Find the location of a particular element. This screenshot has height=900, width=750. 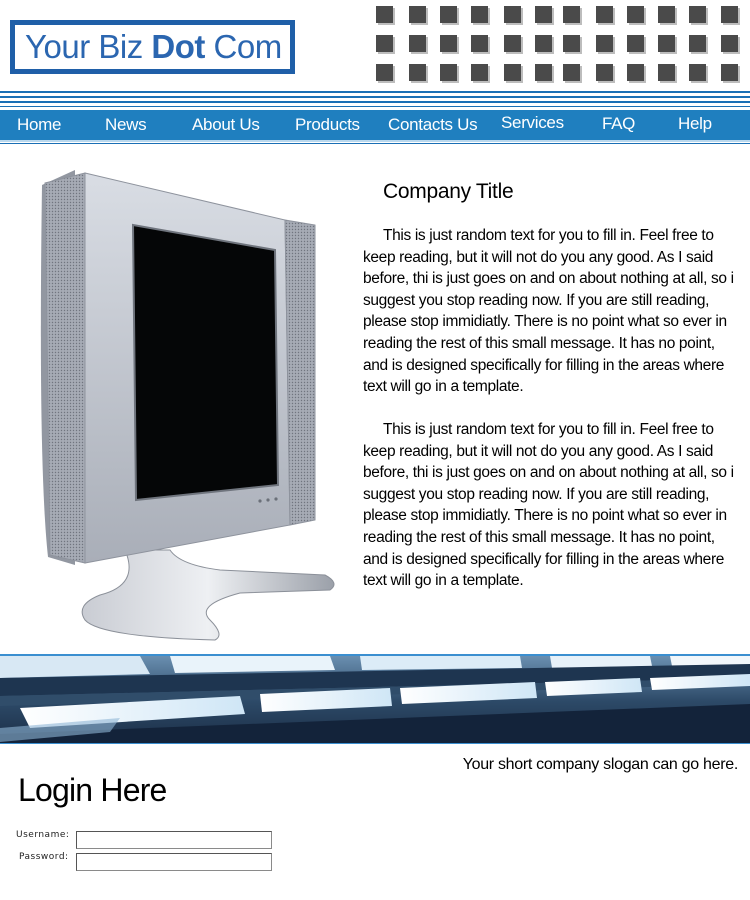

logo-text: Your Biz Dot Com is located at coordinates (153, 46).